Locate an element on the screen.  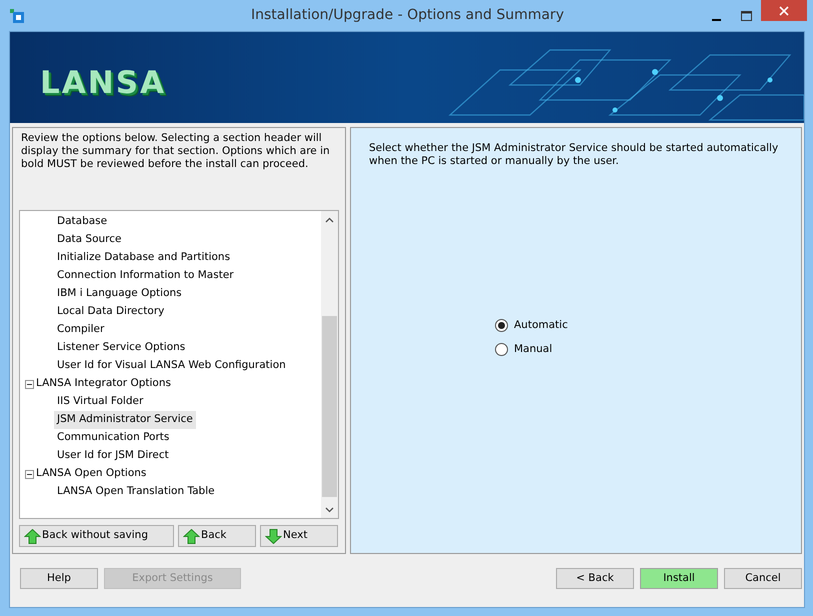
nav-button: Back is located at coordinates (217, 536).